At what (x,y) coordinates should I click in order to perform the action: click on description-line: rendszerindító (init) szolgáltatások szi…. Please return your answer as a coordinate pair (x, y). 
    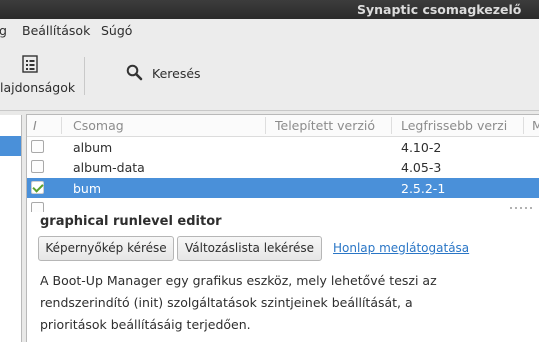
    Looking at the image, I should click on (226, 302).